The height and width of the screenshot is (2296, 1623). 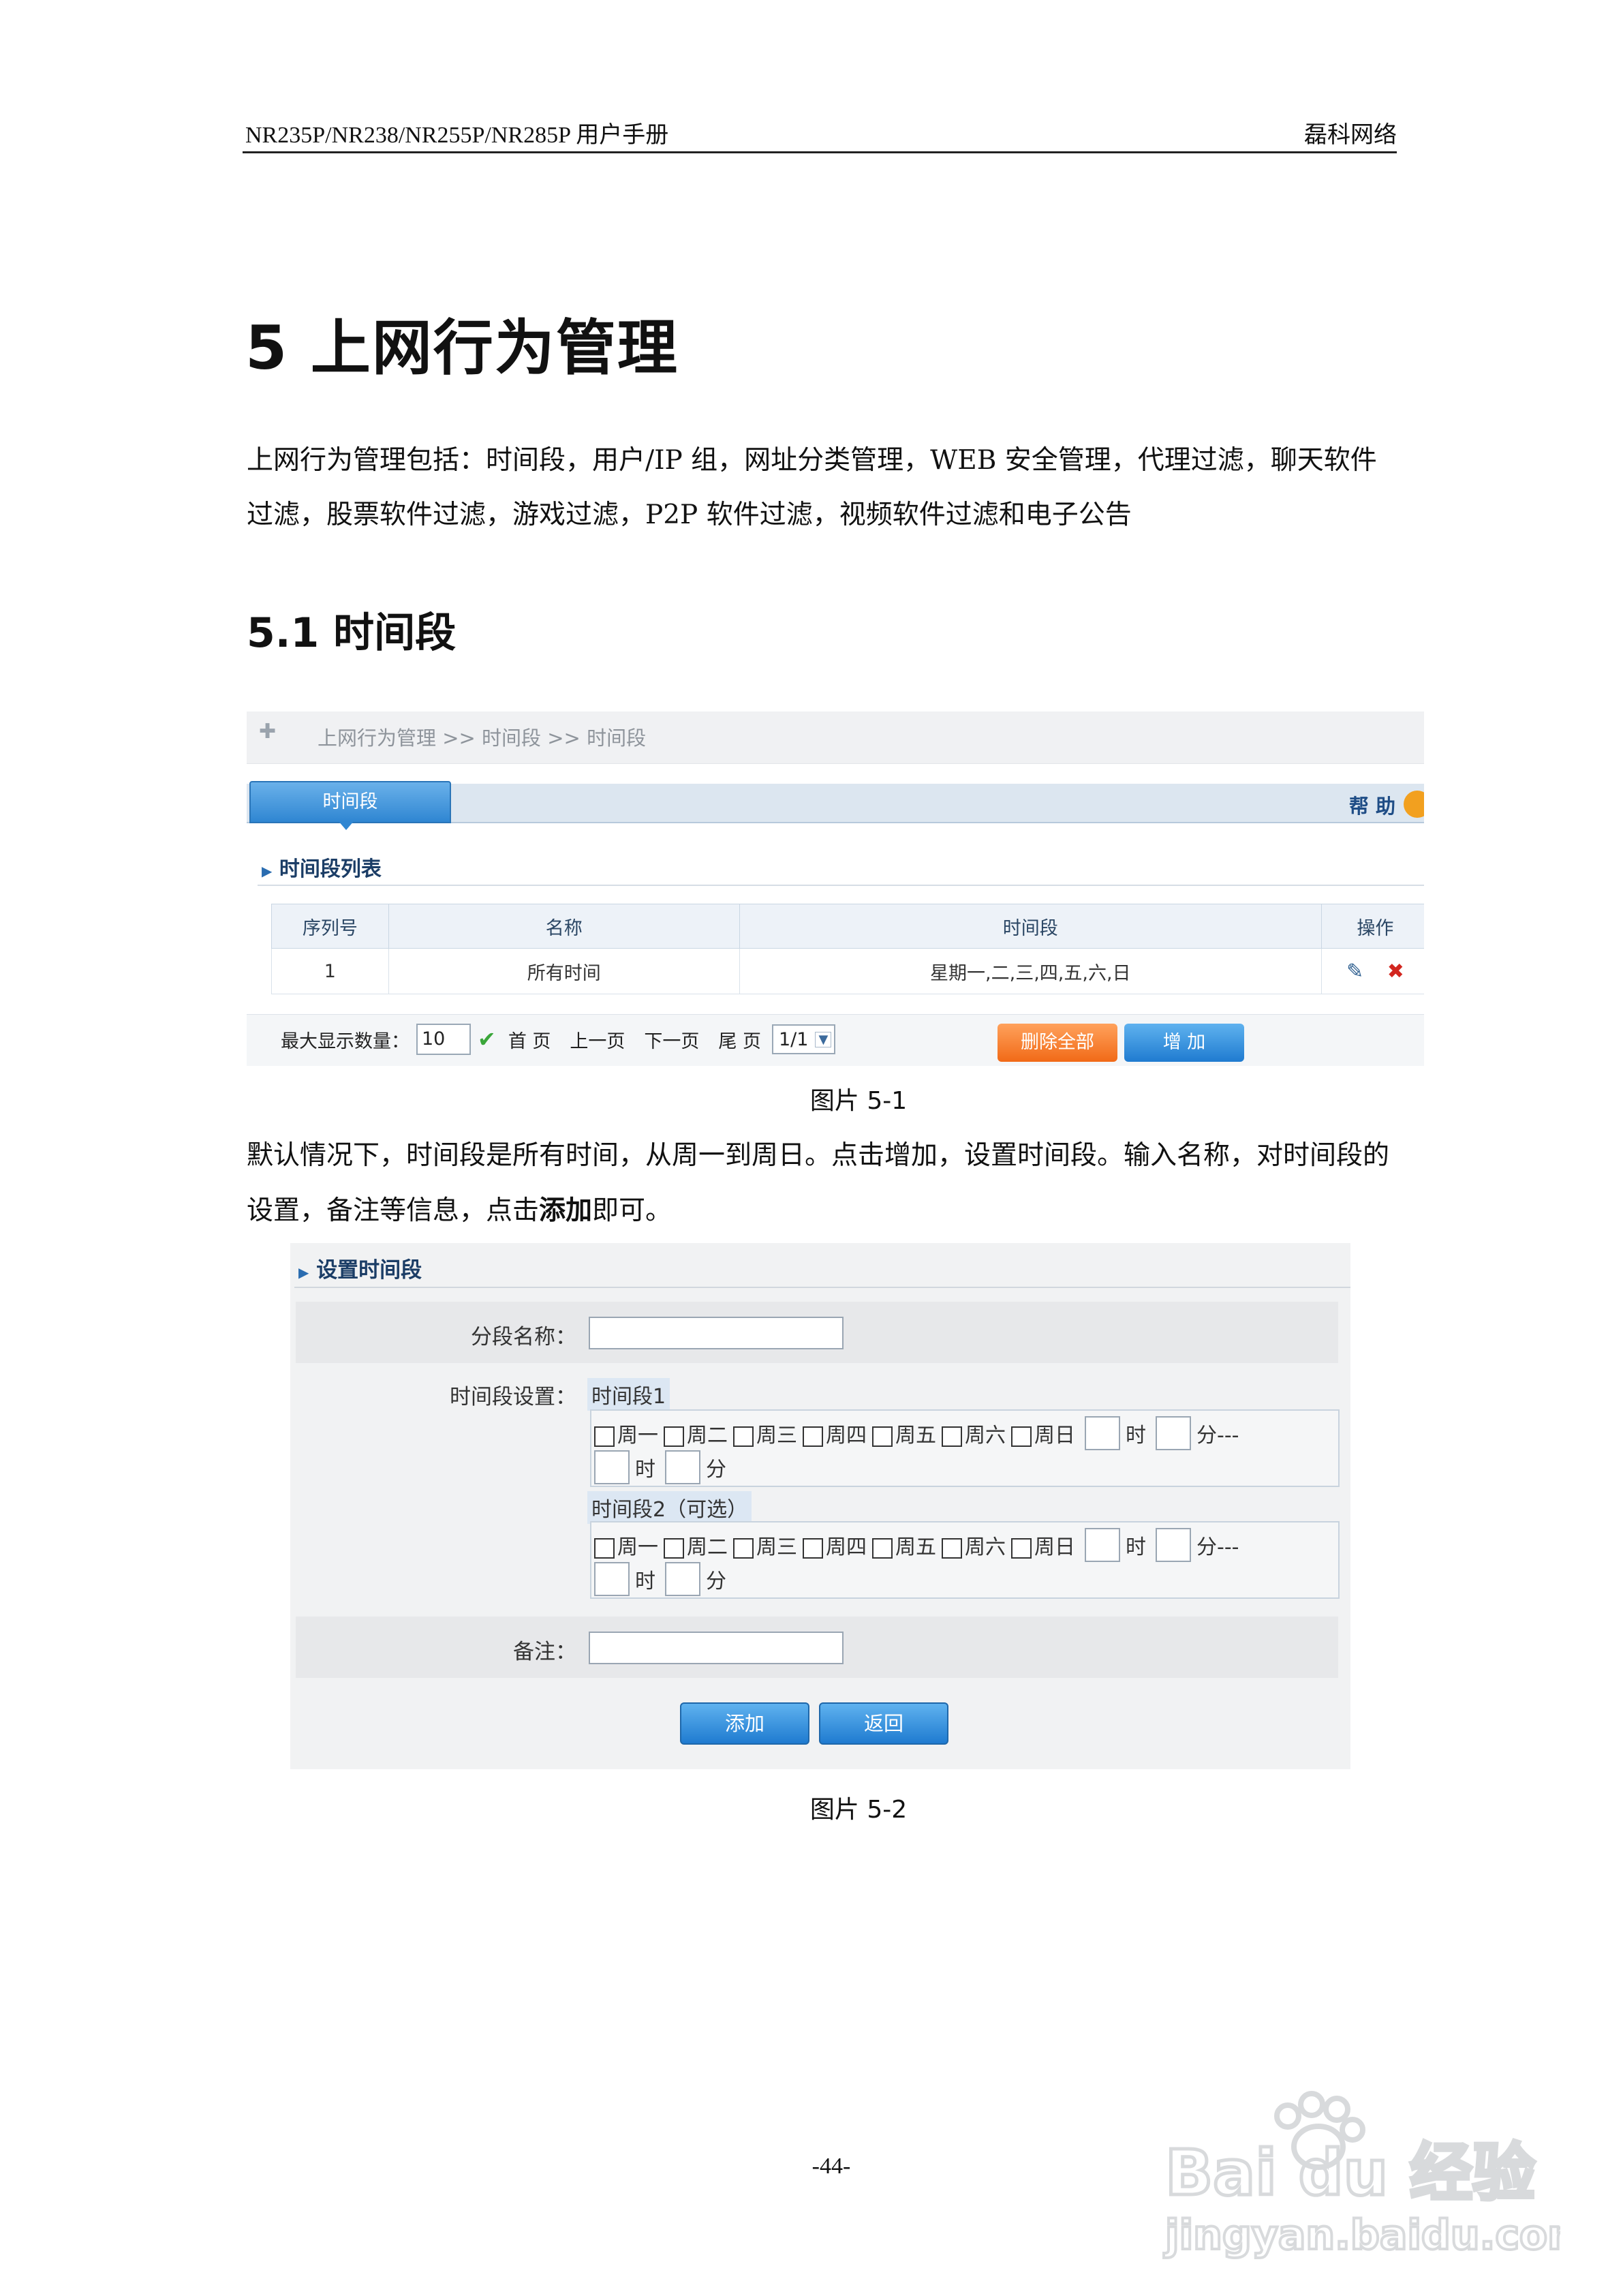 What do you see at coordinates (558, 1039) in the screenshot?
I see `pager: 最大显示数量： 10 ✔ 首 页 上一页 下一页 尾 页 1/1 ▼` at bounding box center [558, 1039].